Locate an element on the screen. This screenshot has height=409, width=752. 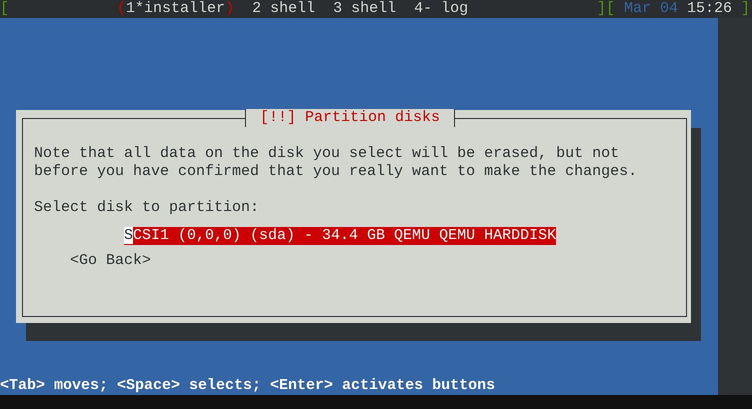
prompt-text: Select disk to partition: is located at coordinates (147, 208).